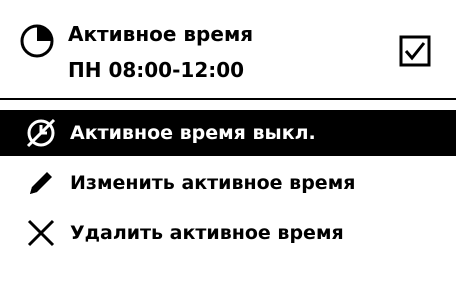  Describe the element at coordinates (415, 51) in the screenshot. I see `active-time-checkbox` at that location.